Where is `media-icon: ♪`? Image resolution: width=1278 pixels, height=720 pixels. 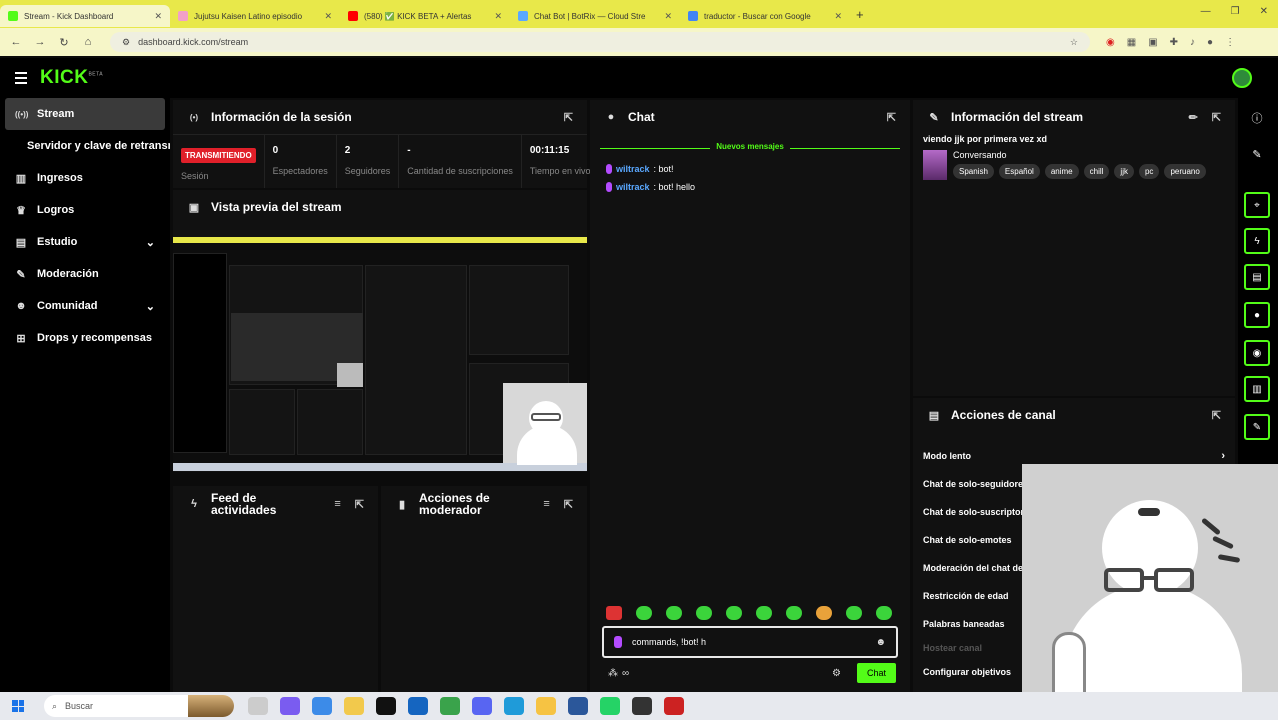
media-icon: ♪ is located at coordinates (1192, 42).